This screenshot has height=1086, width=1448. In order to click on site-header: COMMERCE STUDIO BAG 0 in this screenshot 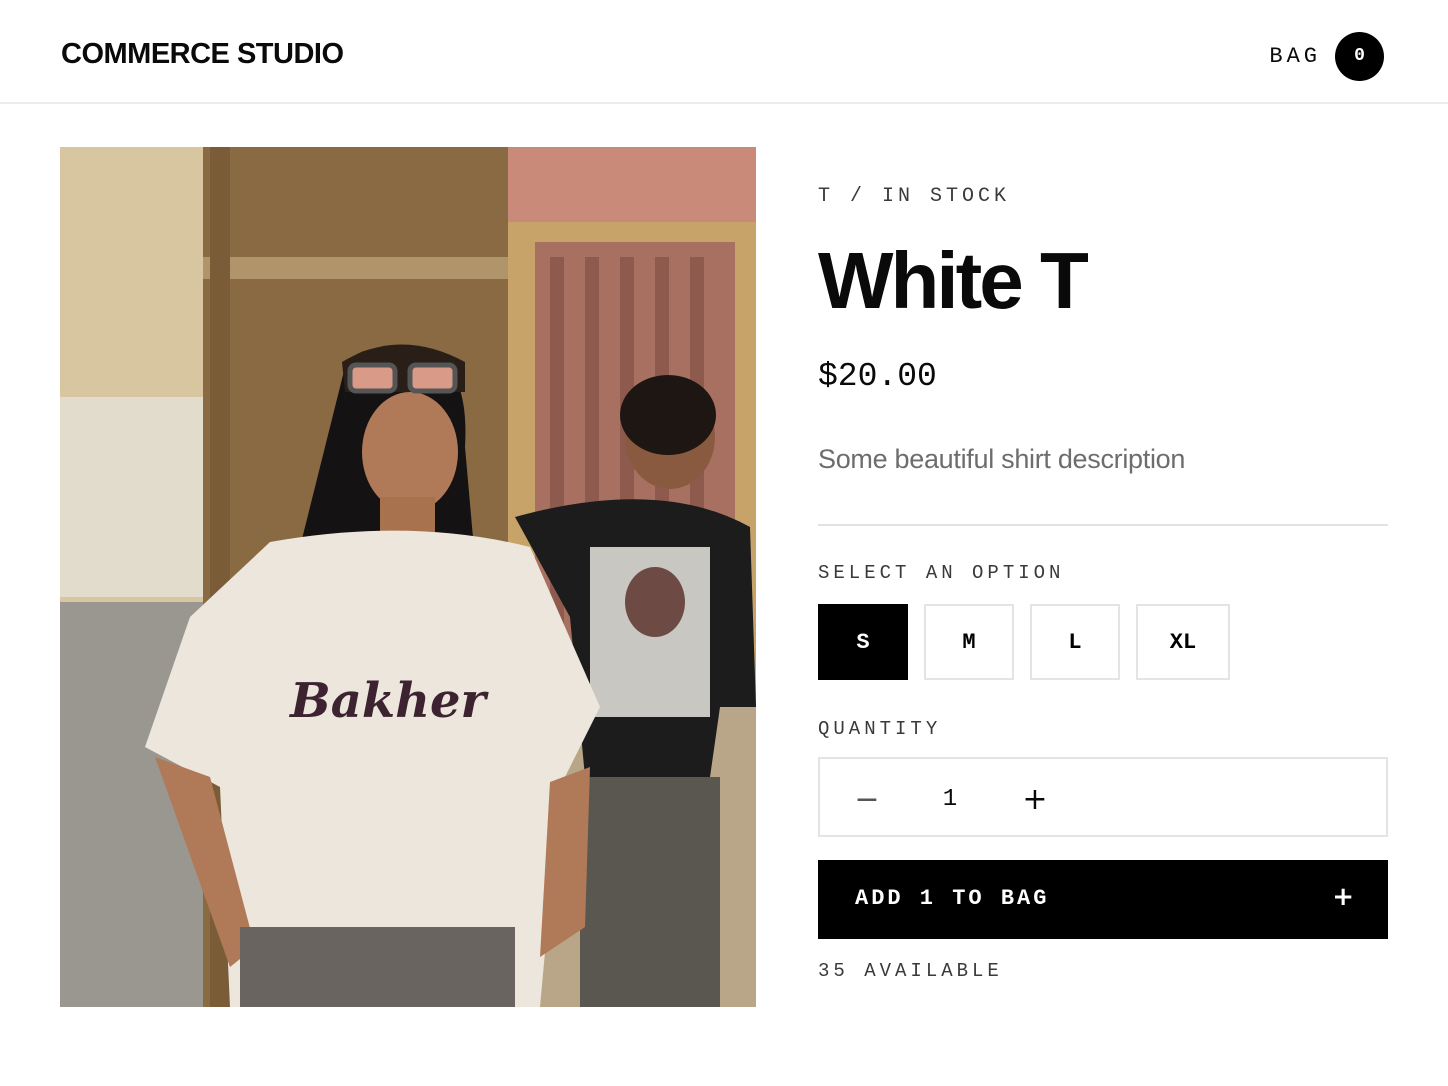, I will do `click(724, 52)`.